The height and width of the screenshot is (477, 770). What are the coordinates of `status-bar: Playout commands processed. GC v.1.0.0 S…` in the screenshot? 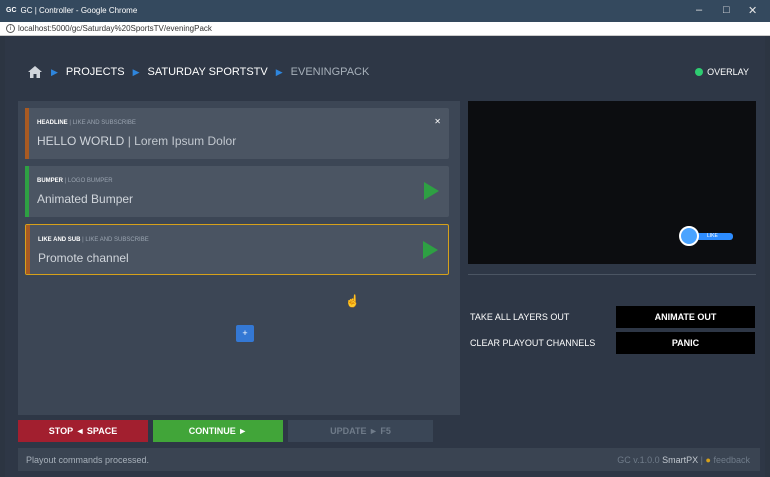 It's located at (389, 459).